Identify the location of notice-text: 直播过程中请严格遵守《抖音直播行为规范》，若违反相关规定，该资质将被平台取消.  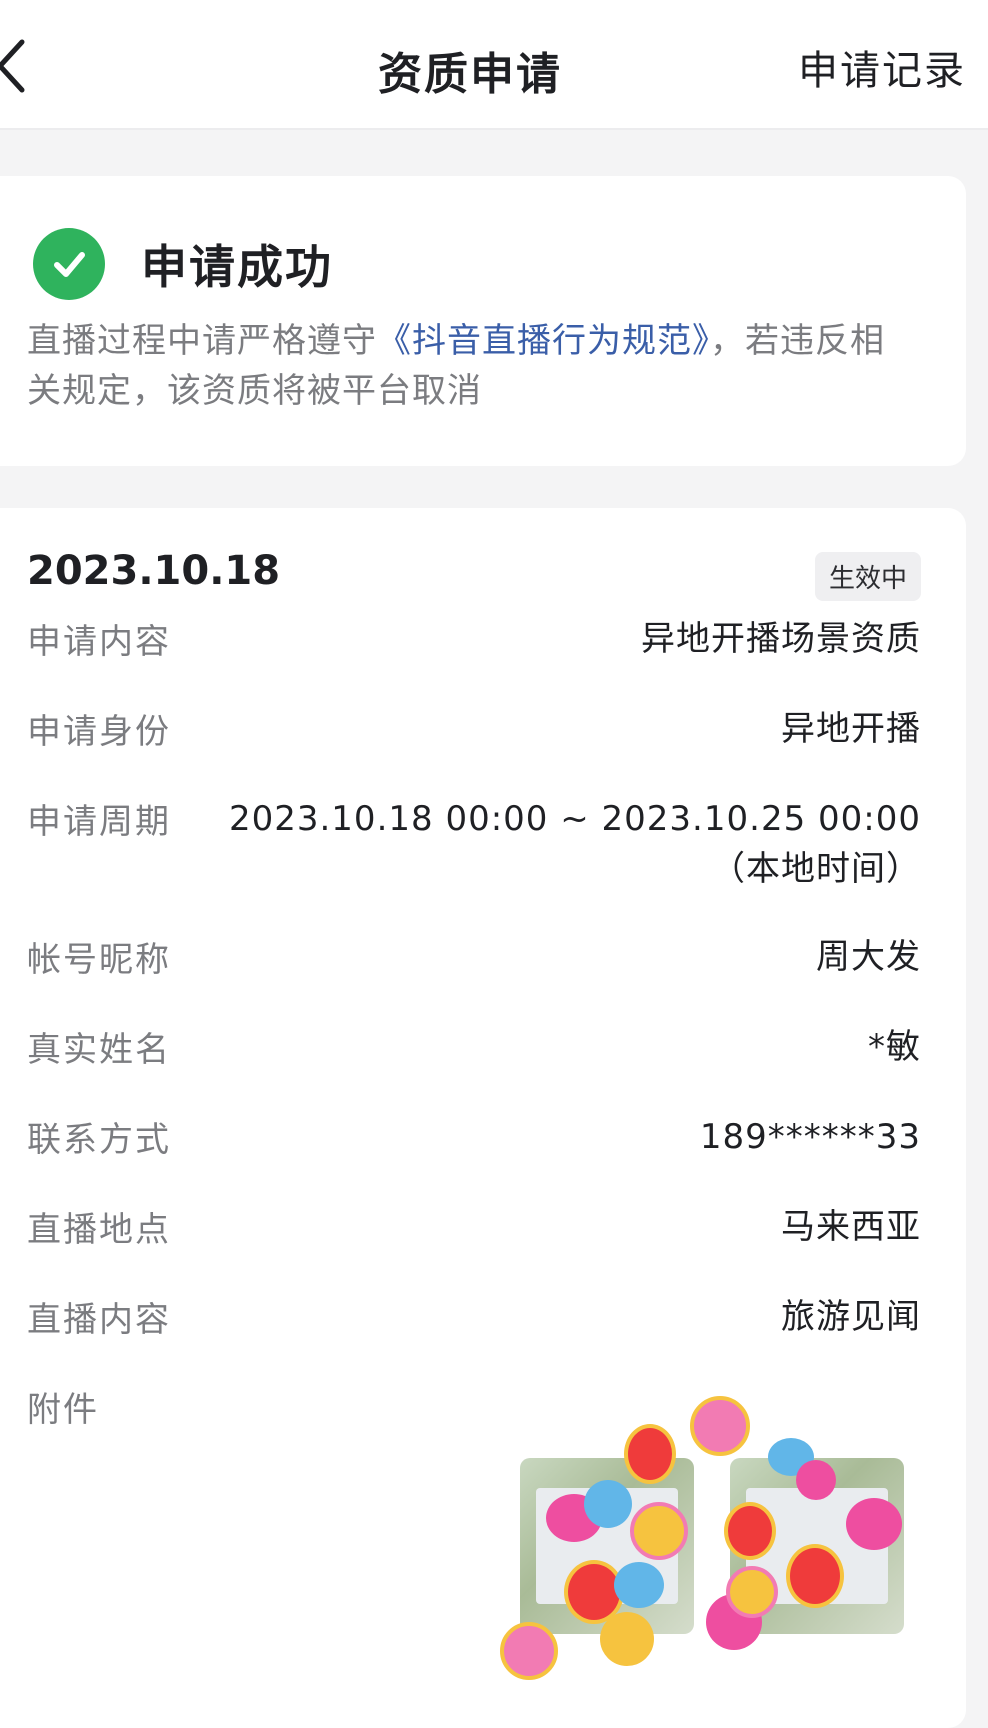
(467, 366).